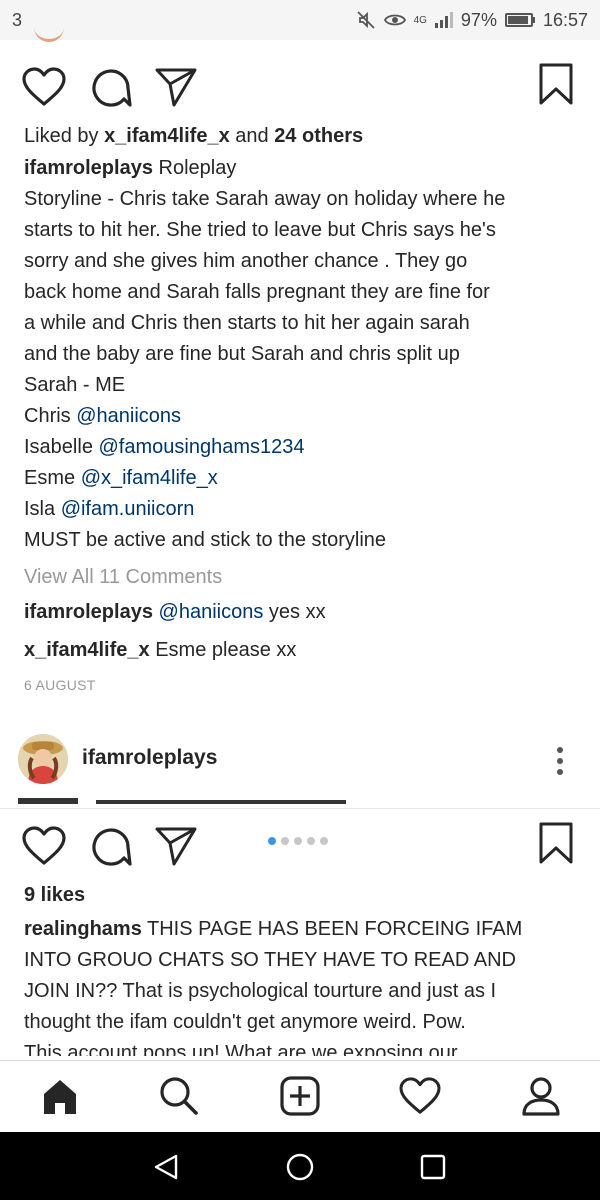 The image size is (600, 1200). Describe the element at coordinates (52, 478) in the screenshot. I see `cast-role: Esme` at that location.